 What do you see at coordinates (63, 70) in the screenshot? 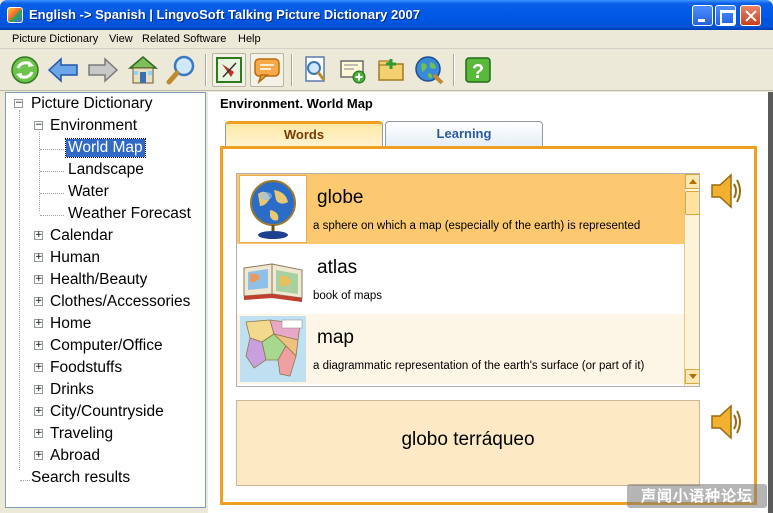
I see `back-arrow-icon` at bounding box center [63, 70].